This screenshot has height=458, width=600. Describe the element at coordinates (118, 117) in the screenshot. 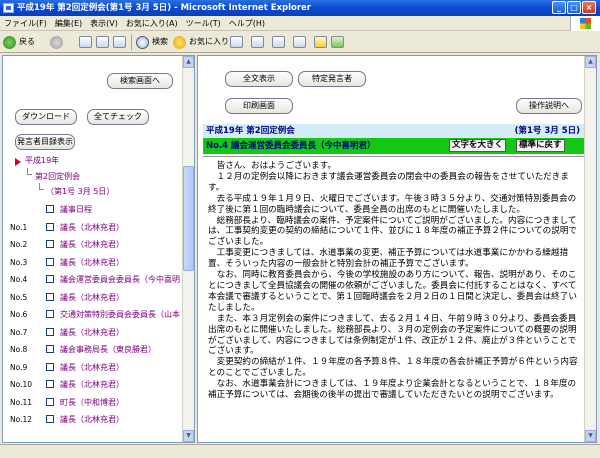

I see `check-all-button: 全てチェック` at that location.